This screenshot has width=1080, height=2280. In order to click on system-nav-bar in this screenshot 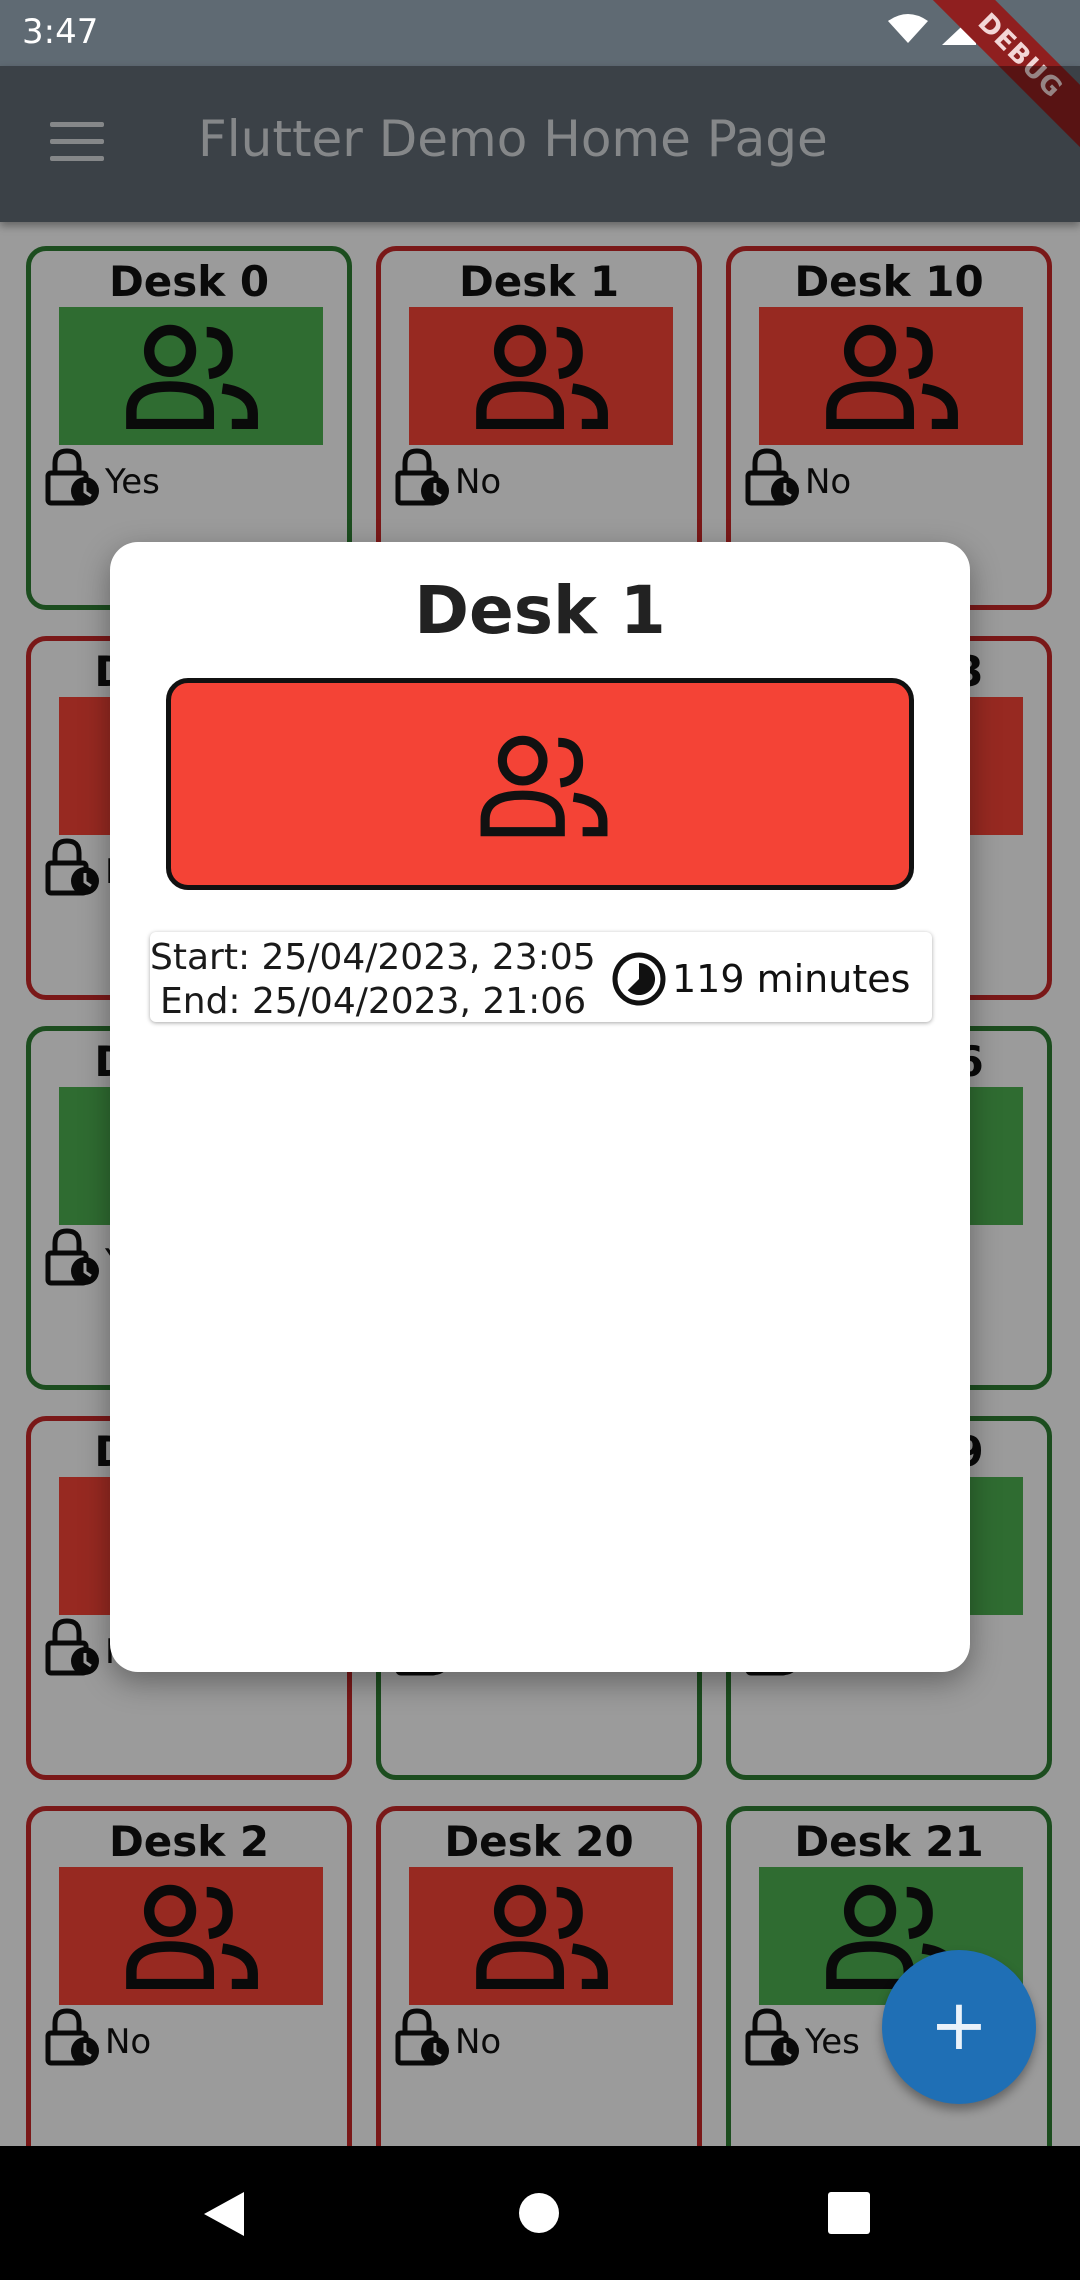, I will do `click(540, 2213)`.